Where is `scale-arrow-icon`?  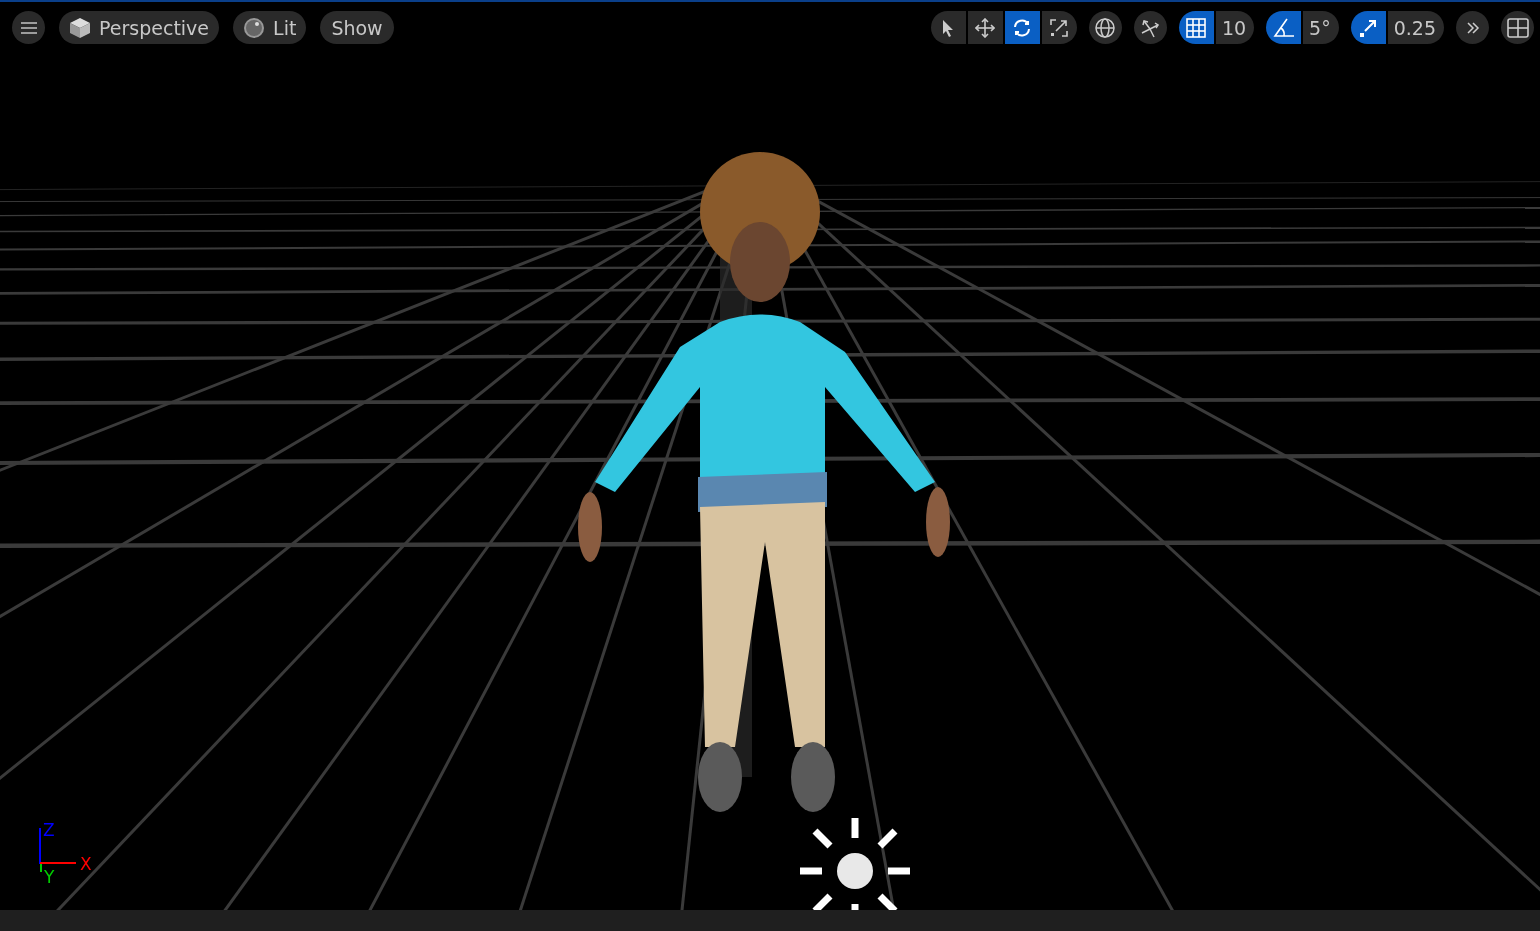
scale-arrow-icon is located at coordinates (1059, 27).